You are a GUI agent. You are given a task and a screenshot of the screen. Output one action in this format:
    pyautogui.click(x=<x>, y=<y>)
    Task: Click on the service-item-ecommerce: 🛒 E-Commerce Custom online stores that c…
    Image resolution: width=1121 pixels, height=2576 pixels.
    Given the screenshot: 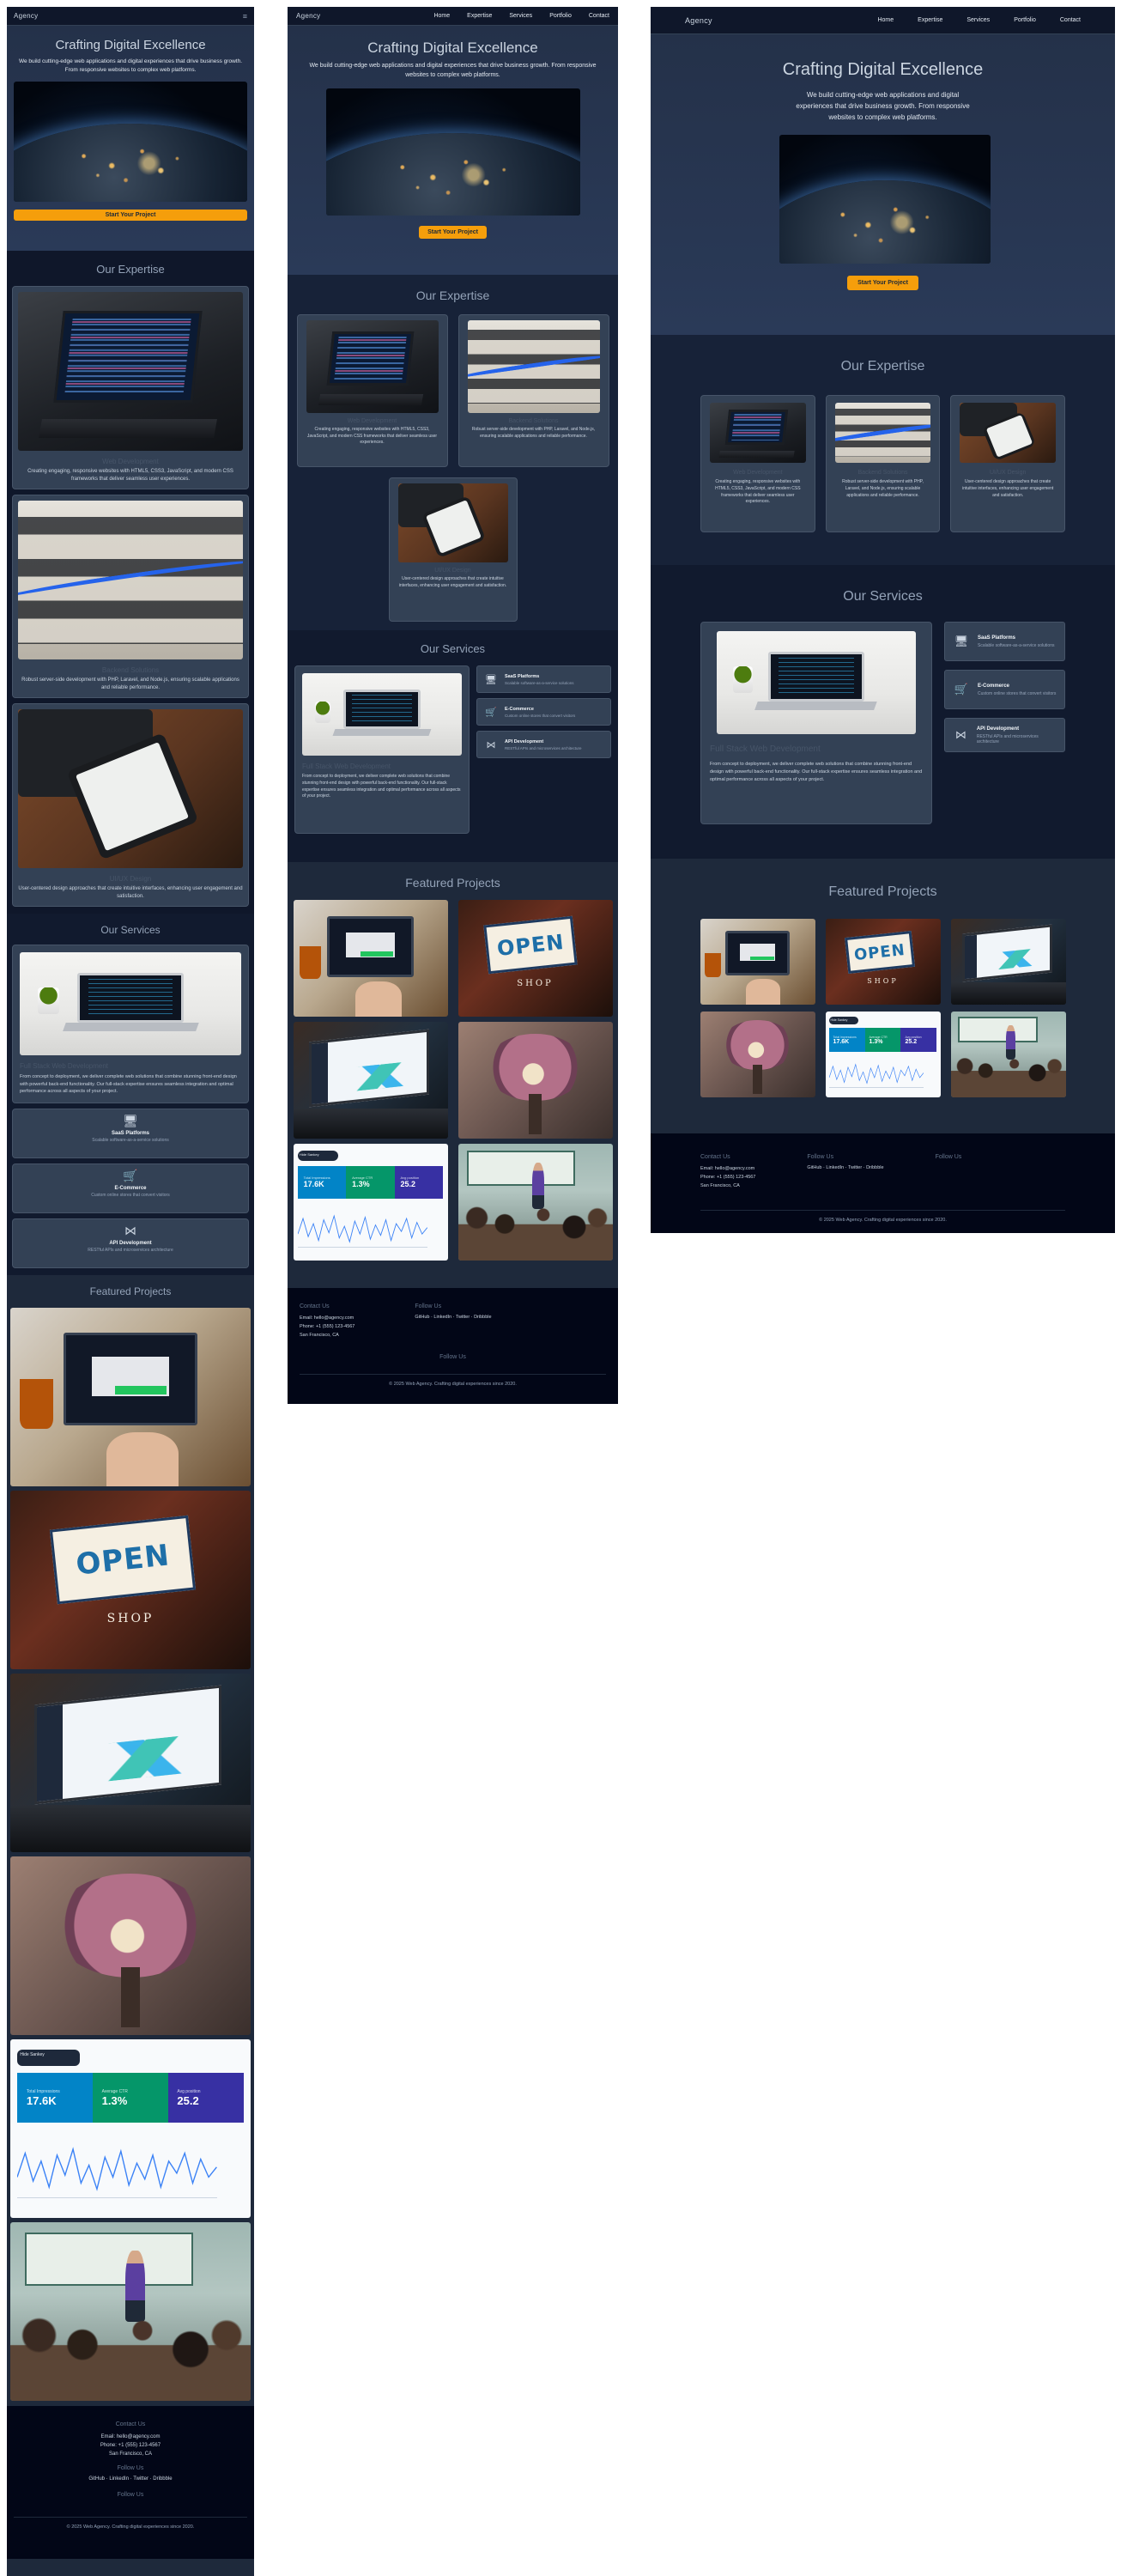 What is the action you would take?
    pyautogui.click(x=130, y=1188)
    